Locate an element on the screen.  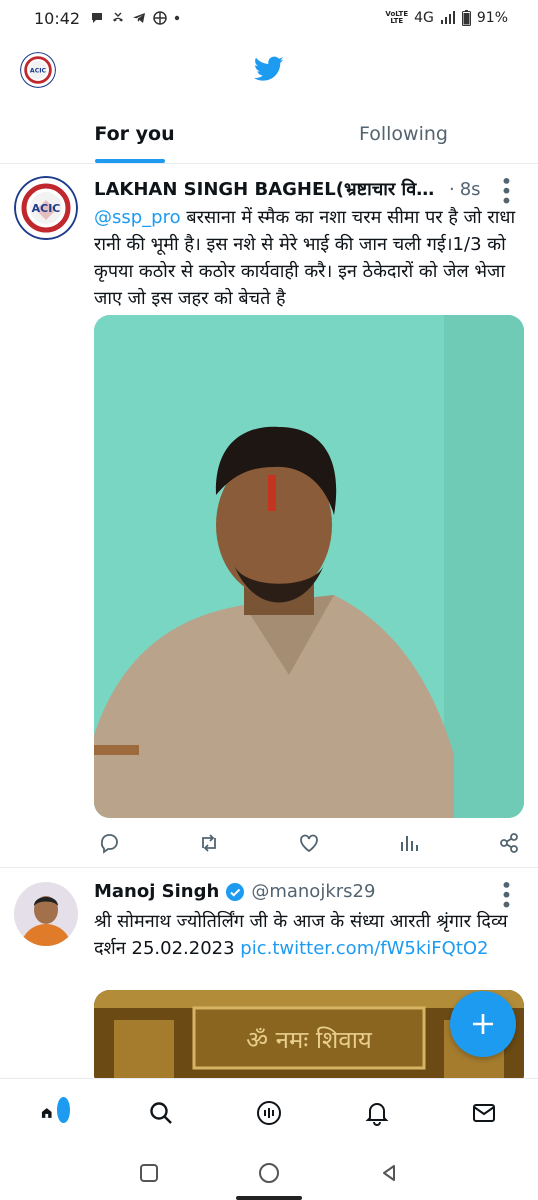
network-type: 4G is located at coordinates (424, 18).